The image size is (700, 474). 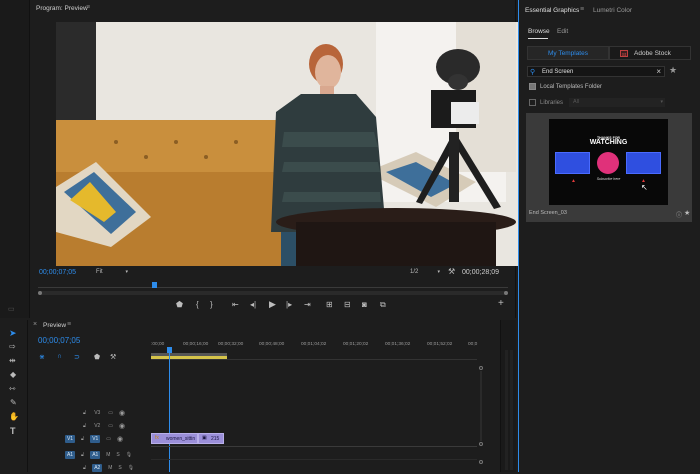 What do you see at coordinates (211, 304) in the screenshot?
I see `mark-out-icon: }` at bounding box center [211, 304].